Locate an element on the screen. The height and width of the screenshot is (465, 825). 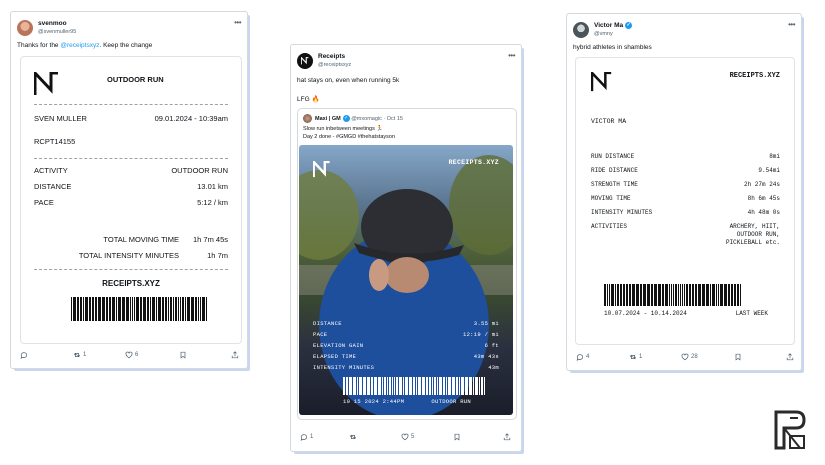
row-value: 8h 6m 45s is located at coordinates (763, 198).